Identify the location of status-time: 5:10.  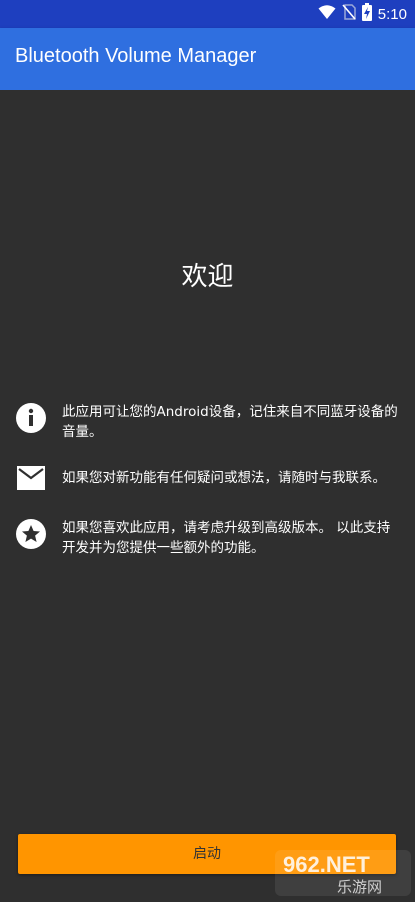
(392, 14).